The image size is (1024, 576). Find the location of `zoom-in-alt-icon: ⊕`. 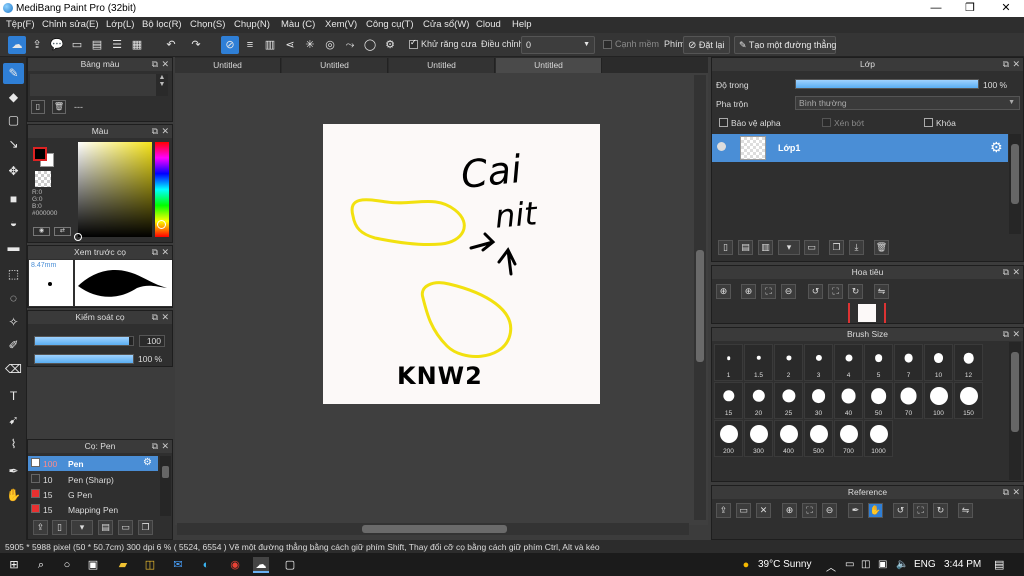

zoom-in-alt-icon: ⊕ is located at coordinates (748, 291).